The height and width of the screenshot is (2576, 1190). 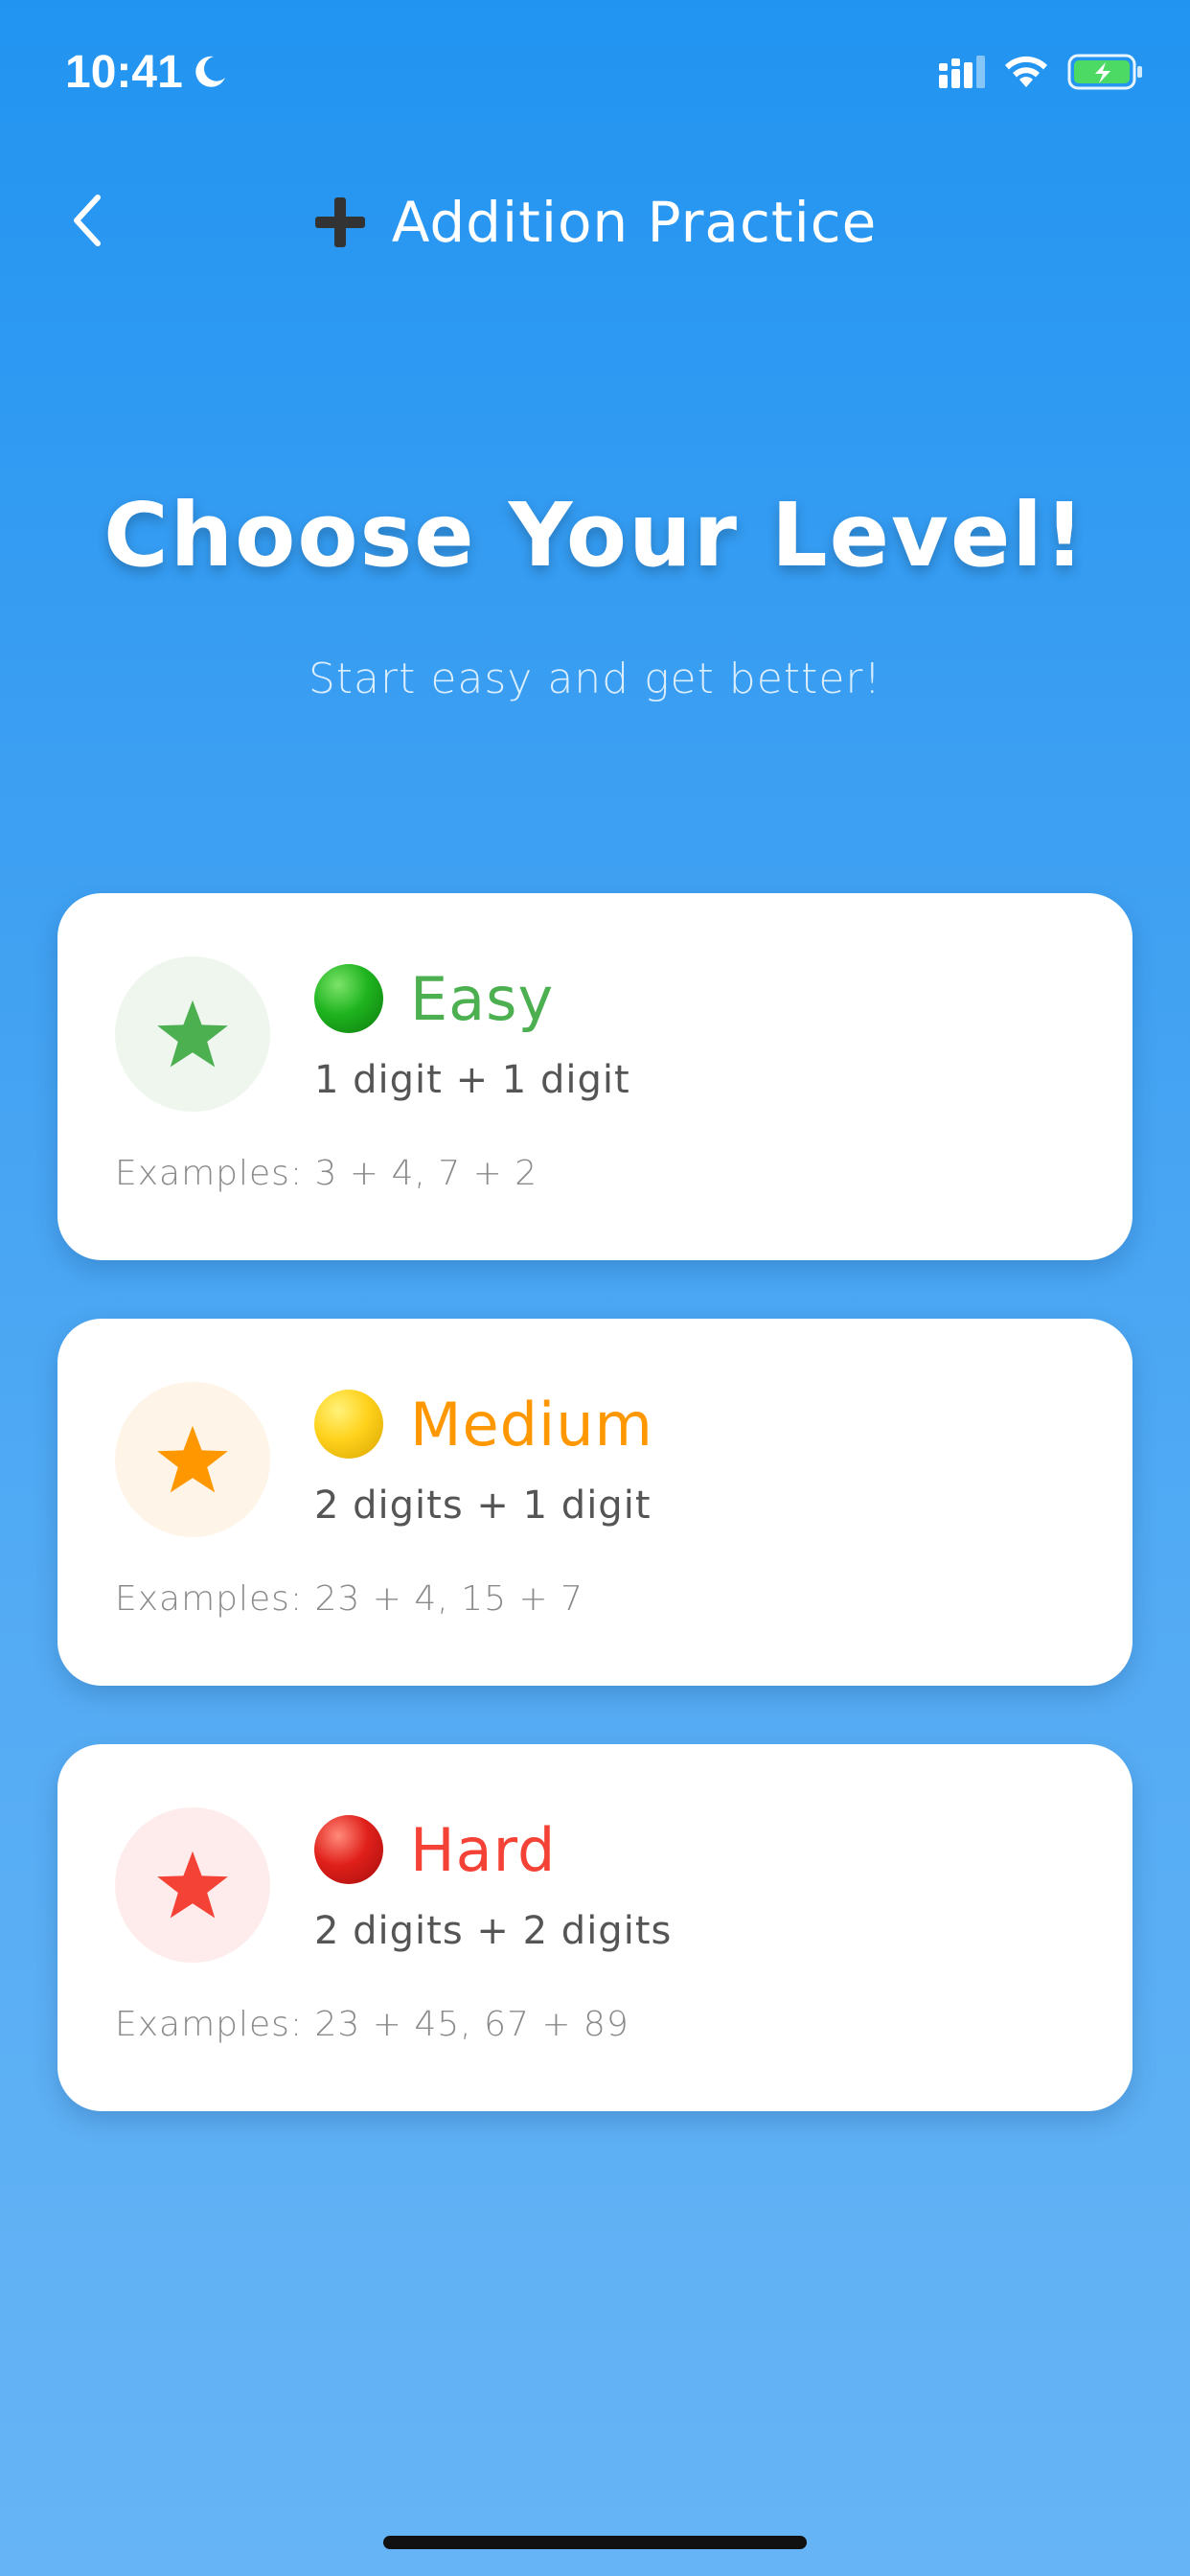 What do you see at coordinates (372, 2024) in the screenshot?
I see `level-examples: Examples: 23 + 45, 67 + 89` at bounding box center [372, 2024].